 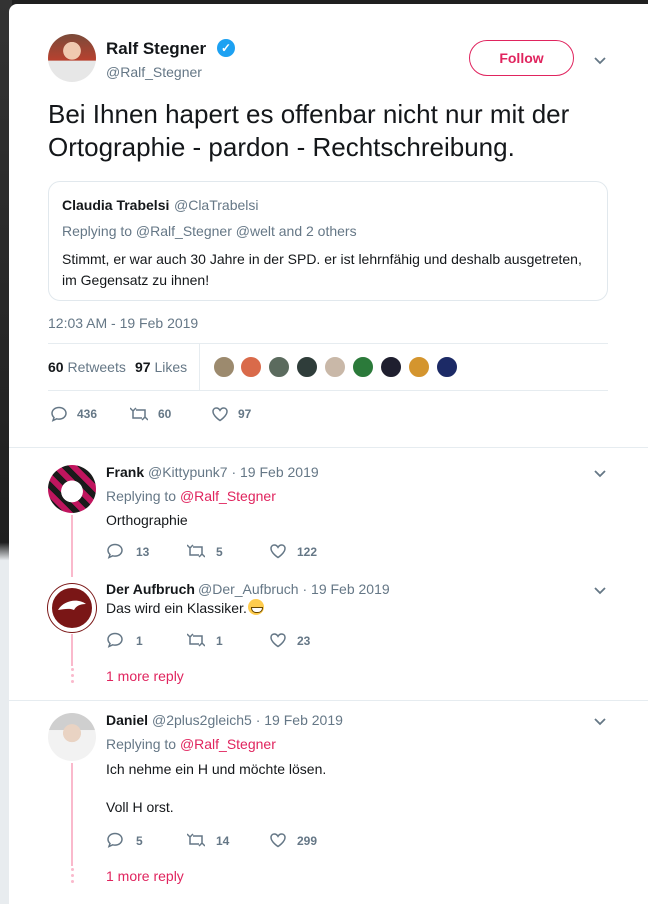 What do you see at coordinates (143, 552) in the screenshot?
I see `reply-count: 13` at bounding box center [143, 552].